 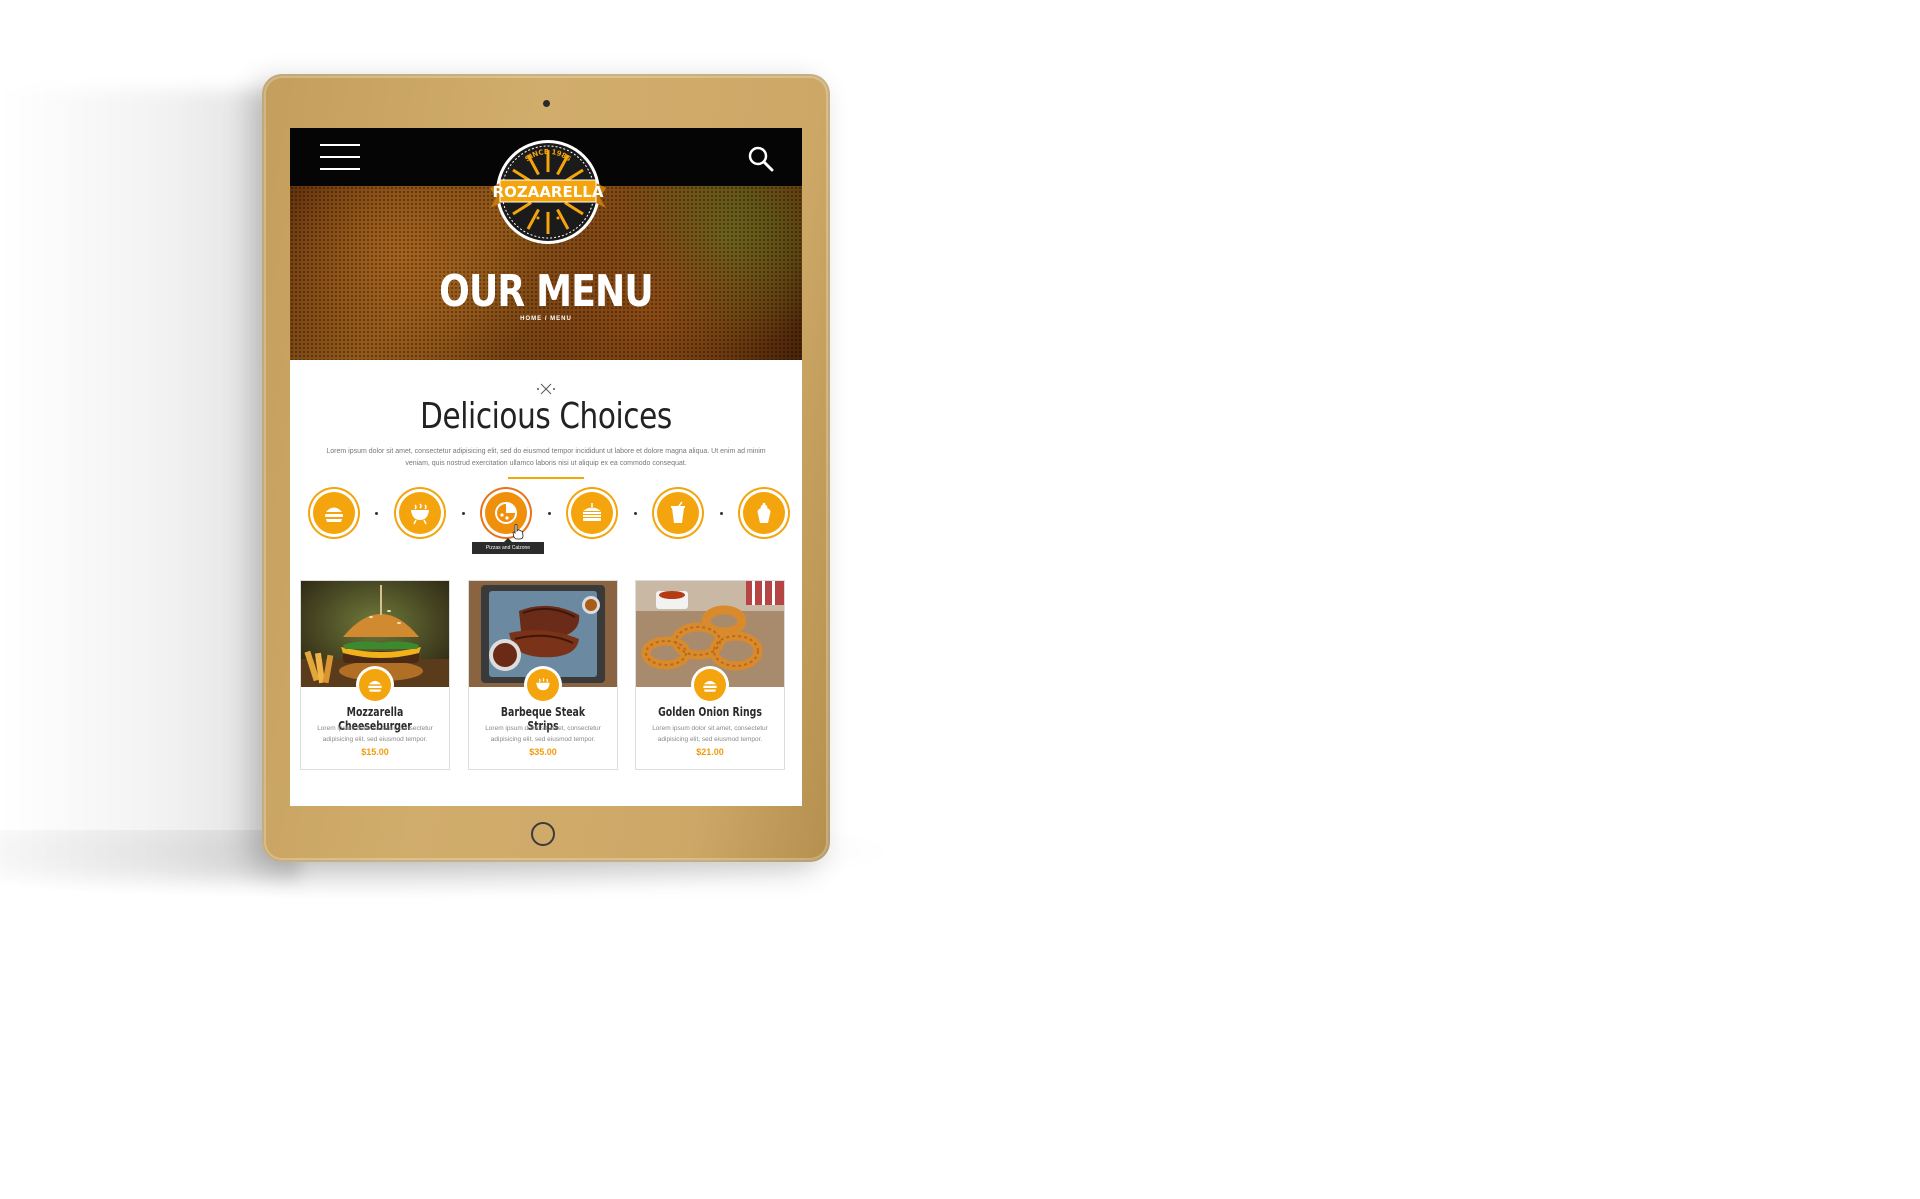 What do you see at coordinates (506, 513) in the screenshot?
I see `pizza-icon` at bounding box center [506, 513].